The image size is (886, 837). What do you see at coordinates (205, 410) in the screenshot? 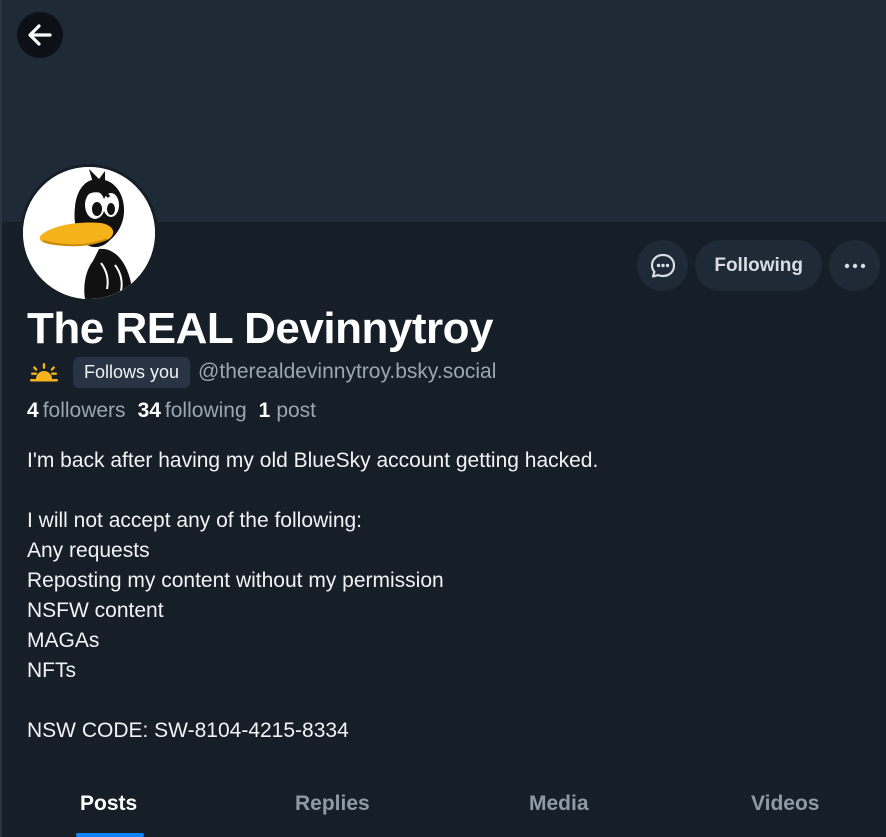
I see `following-label: following` at bounding box center [205, 410].